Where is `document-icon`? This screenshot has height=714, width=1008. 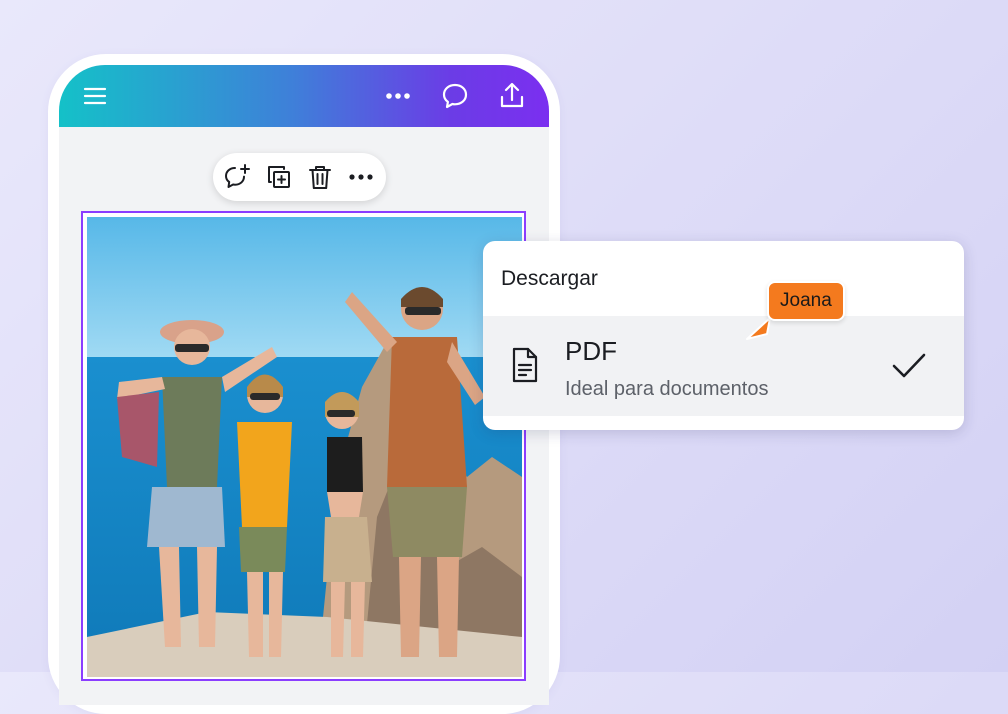 document-icon is located at coordinates (525, 367).